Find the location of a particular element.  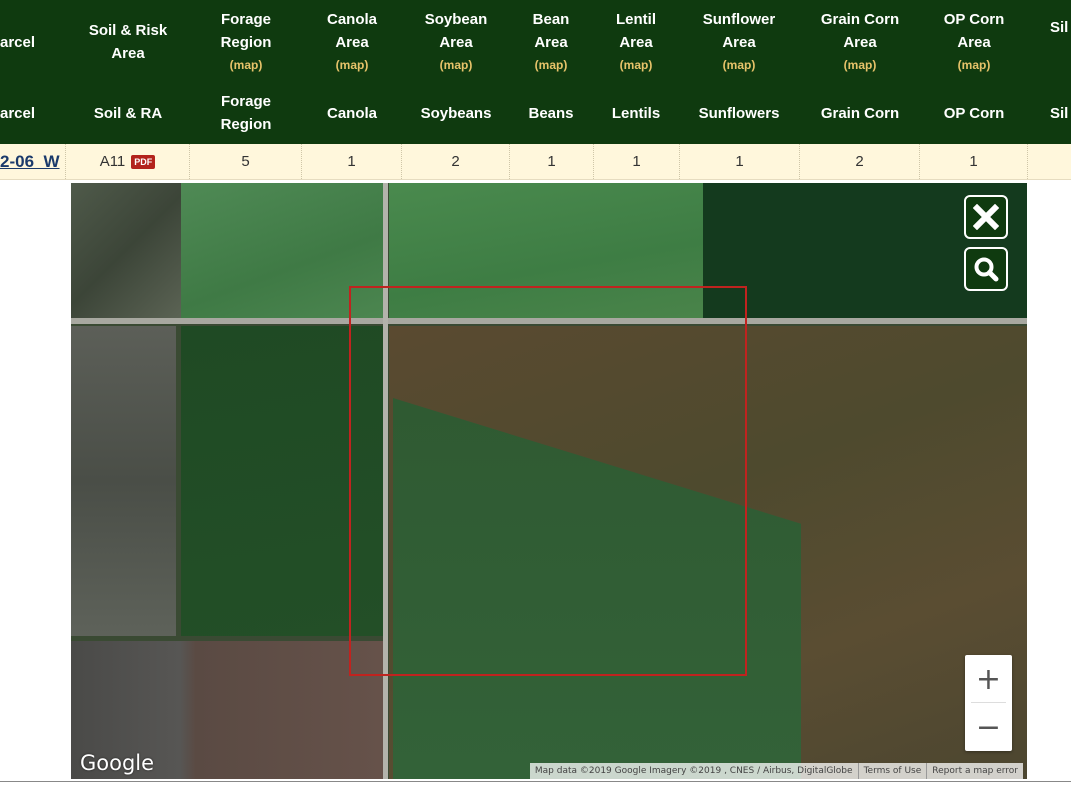

header-label: OP Corn Area is located at coordinates (974, 31).